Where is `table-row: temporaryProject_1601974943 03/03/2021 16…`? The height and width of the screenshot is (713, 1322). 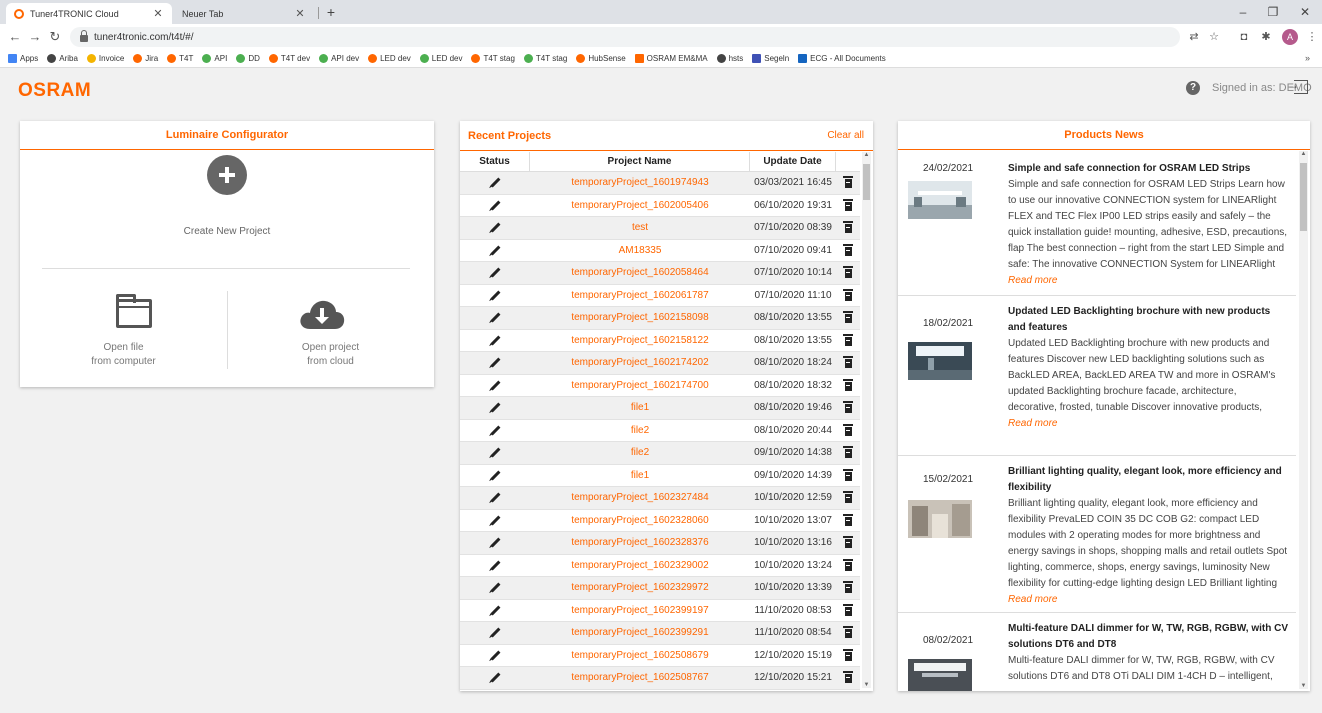
table-row: temporaryProject_1601974943 03/03/2021 16… is located at coordinates (660, 183).